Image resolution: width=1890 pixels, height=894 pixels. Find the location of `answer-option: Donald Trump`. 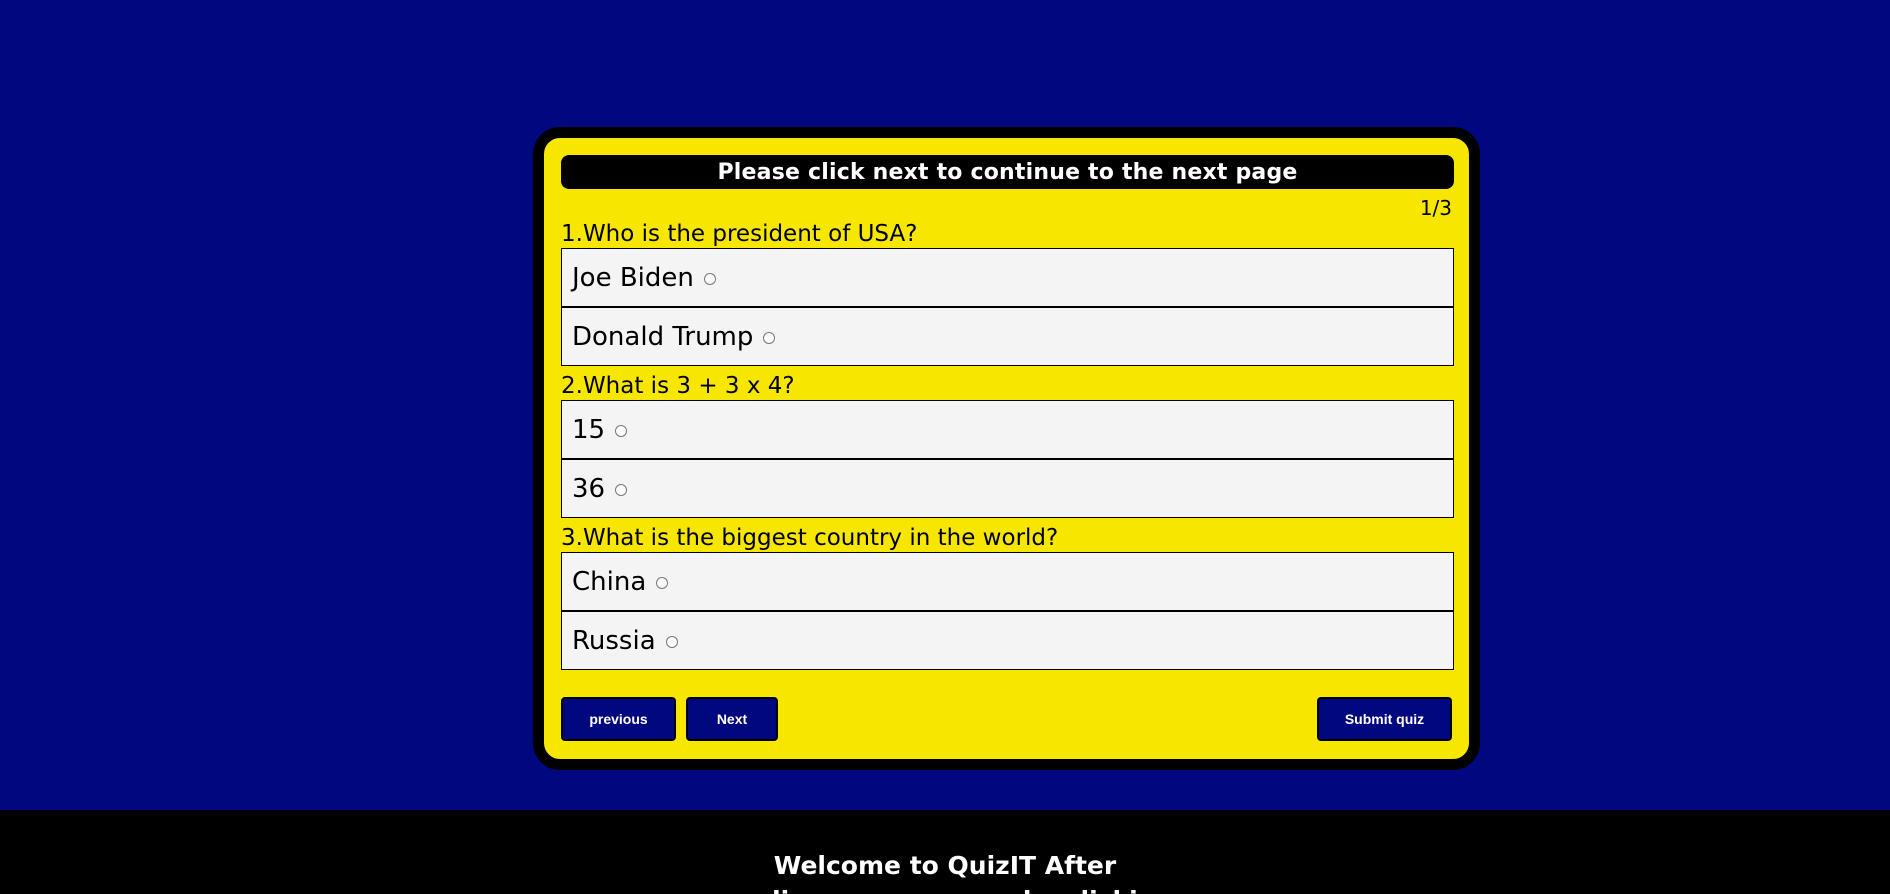

answer-option: Donald Trump is located at coordinates (1007, 336).